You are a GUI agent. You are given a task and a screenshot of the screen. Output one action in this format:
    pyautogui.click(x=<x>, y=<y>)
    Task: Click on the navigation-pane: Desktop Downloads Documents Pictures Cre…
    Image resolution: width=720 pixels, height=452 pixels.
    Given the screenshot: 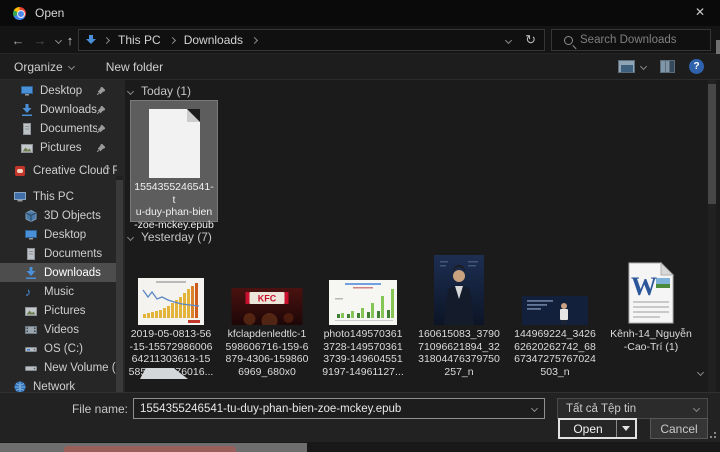 What is the action you would take?
    pyautogui.click(x=62, y=236)
    